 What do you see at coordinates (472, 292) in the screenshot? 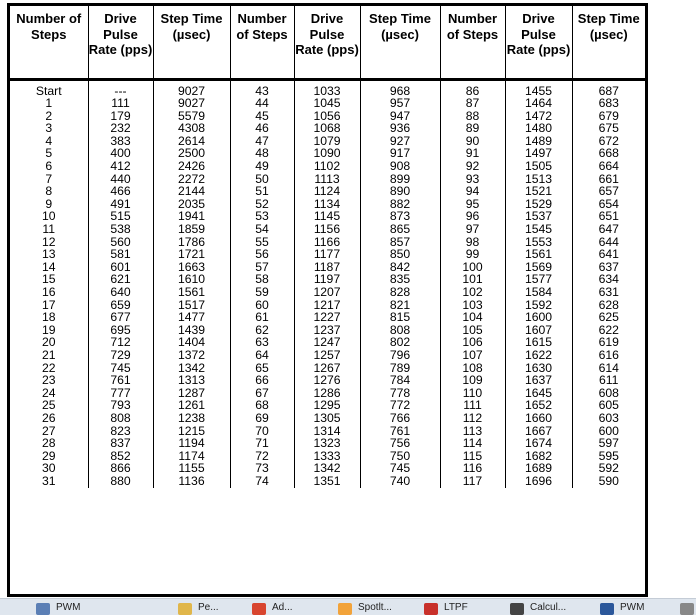
I see `table-cell: 102` at bounding box center [472, 292].